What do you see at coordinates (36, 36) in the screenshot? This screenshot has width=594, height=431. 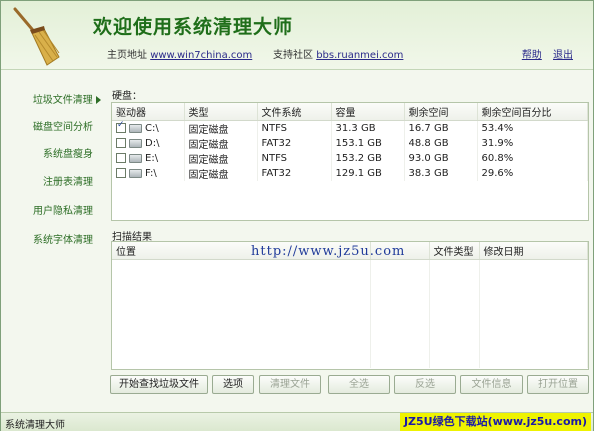 I see `broom-logo-icon` at bounding box center [36, 36].